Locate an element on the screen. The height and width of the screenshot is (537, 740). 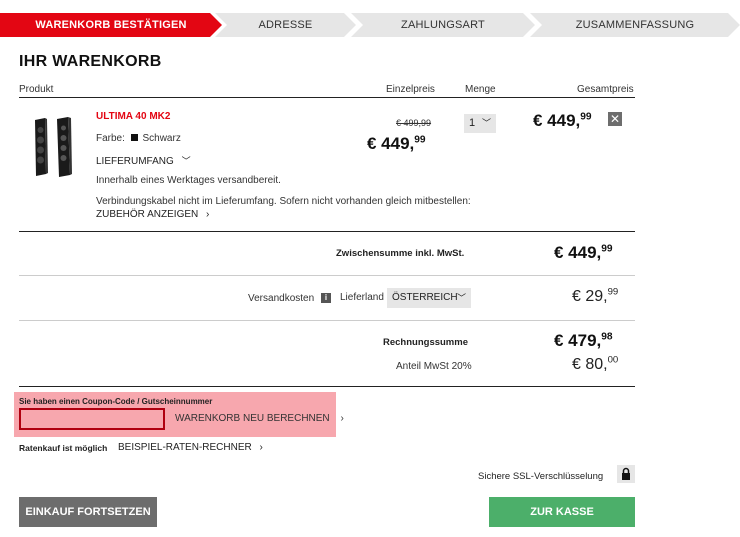
shipping-costs: Versandkosten i is located at coordinates (289, 298).